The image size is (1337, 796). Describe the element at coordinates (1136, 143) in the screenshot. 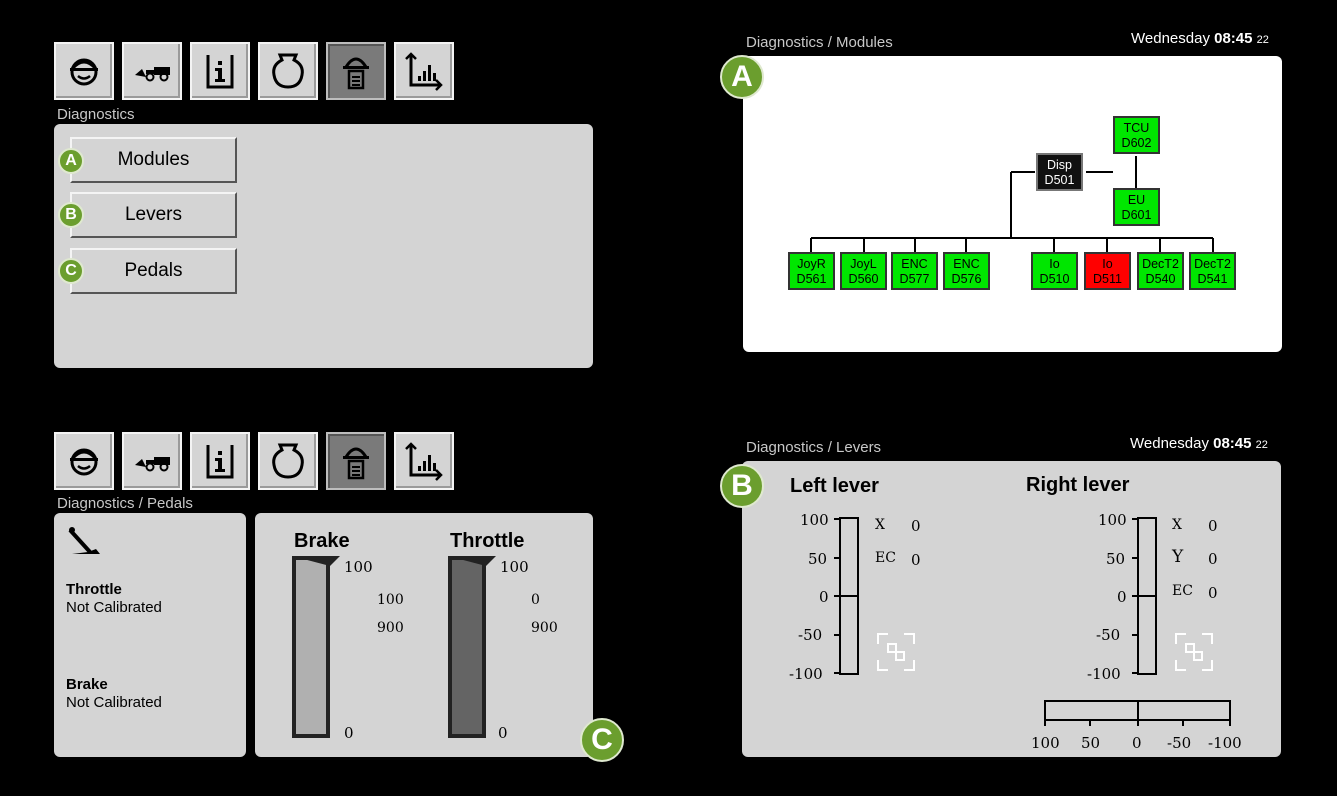

I see `module-id: D602` at that location.